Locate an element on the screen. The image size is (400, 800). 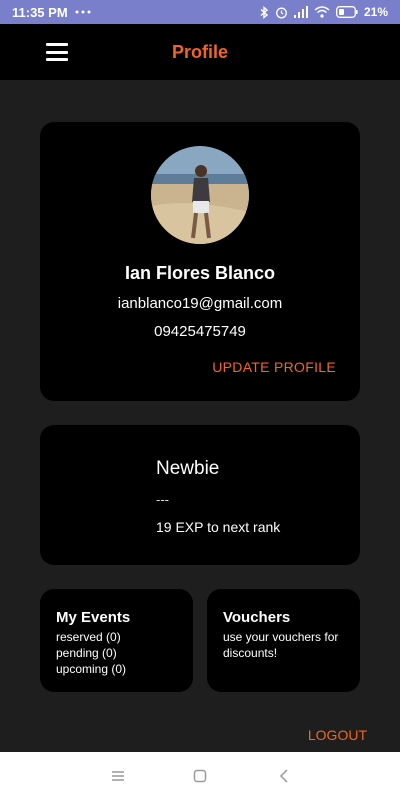
vouchers-description: use your vouchers for discounts! is located at coordinates (281, 645).